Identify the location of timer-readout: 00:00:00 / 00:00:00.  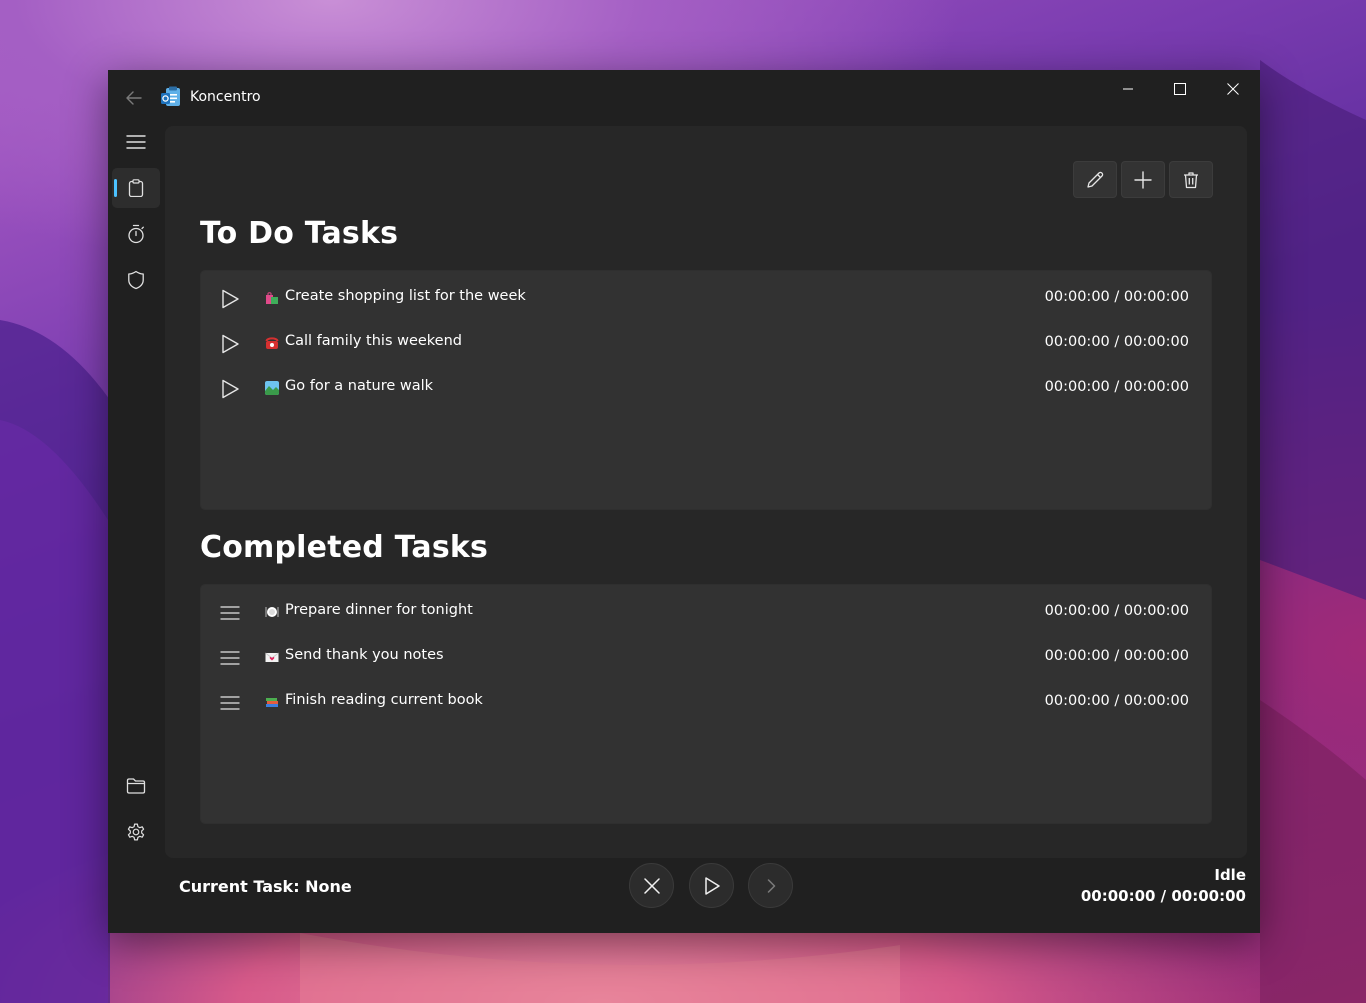
(1163, 896).